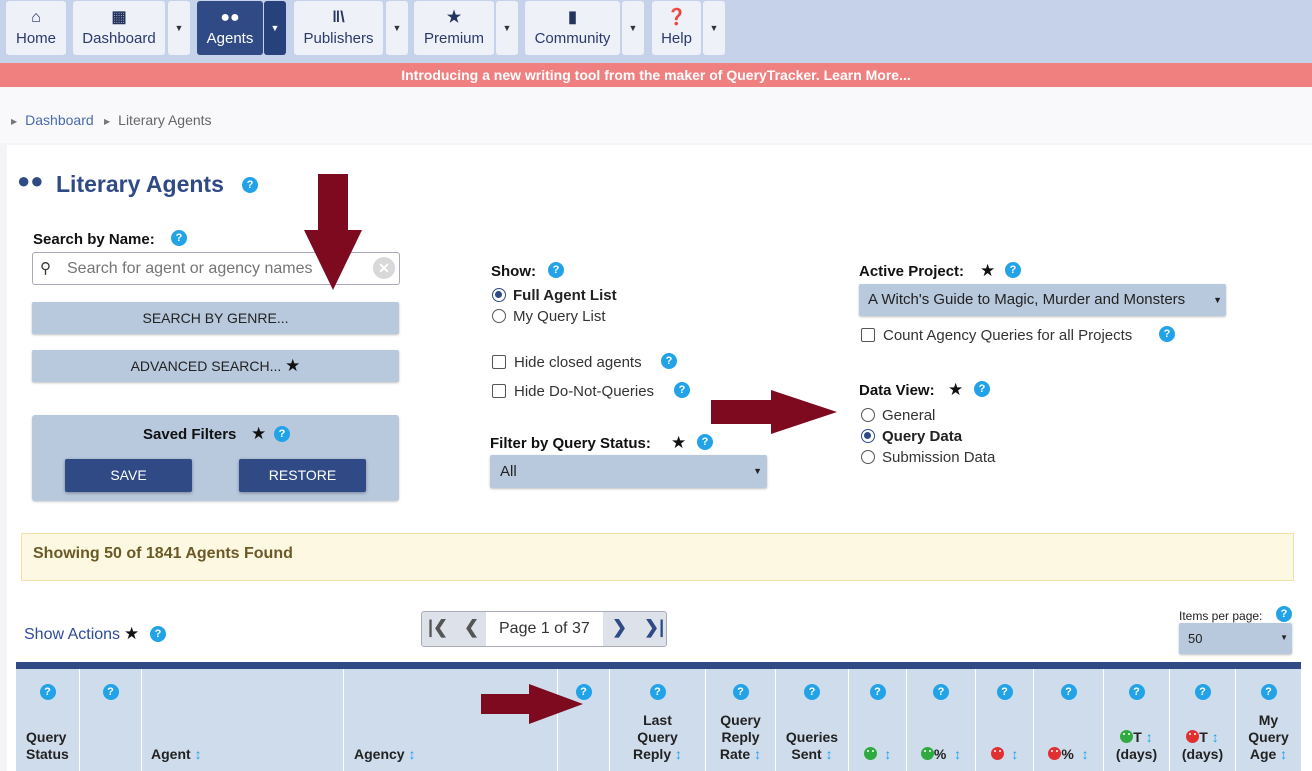 The width and height of the screenshot is (1312, 771). What do you see at coordinates (36, 17) in the screenshot?
I see `home-icon: ⌂` at bounding box center [36, 17].